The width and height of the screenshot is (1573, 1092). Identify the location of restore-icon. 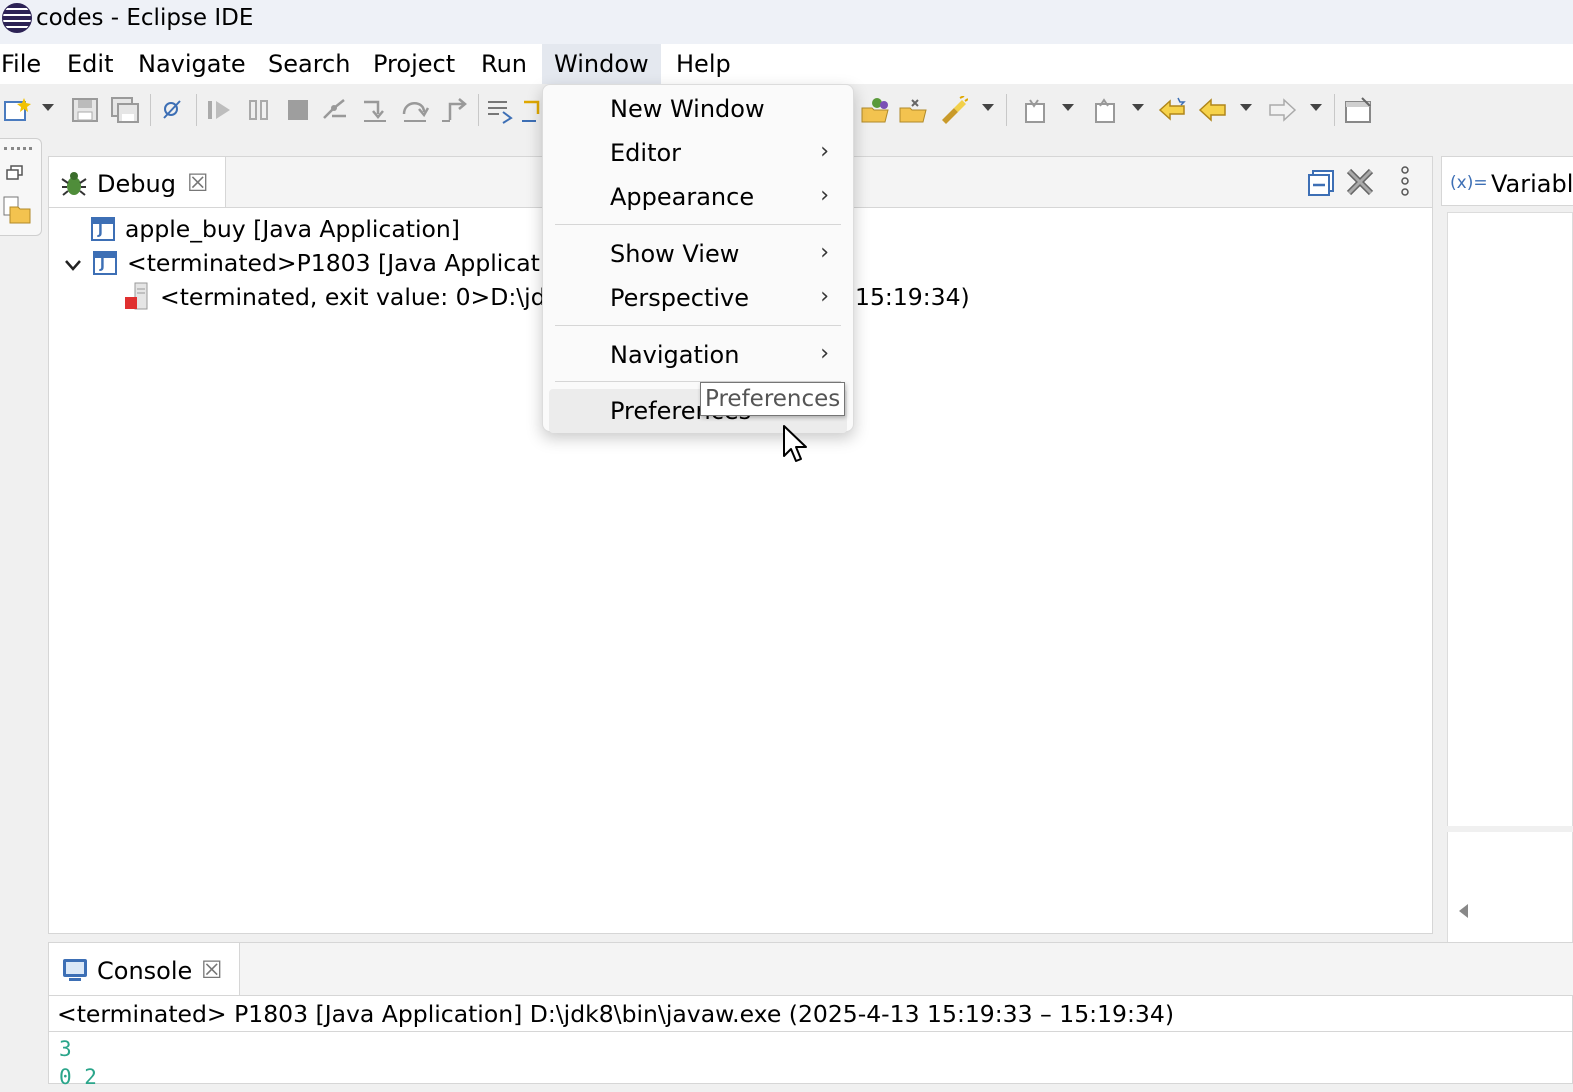
(15, 173).